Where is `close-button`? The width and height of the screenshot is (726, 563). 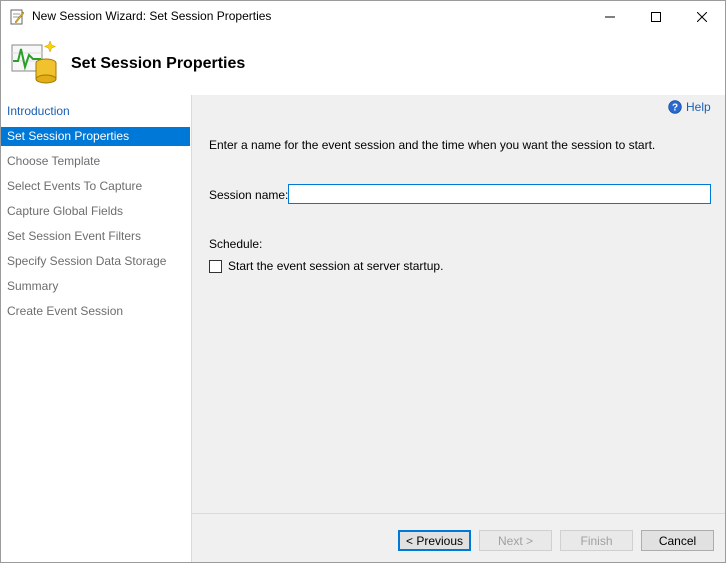 close-button is located at coordinates (702, 16).